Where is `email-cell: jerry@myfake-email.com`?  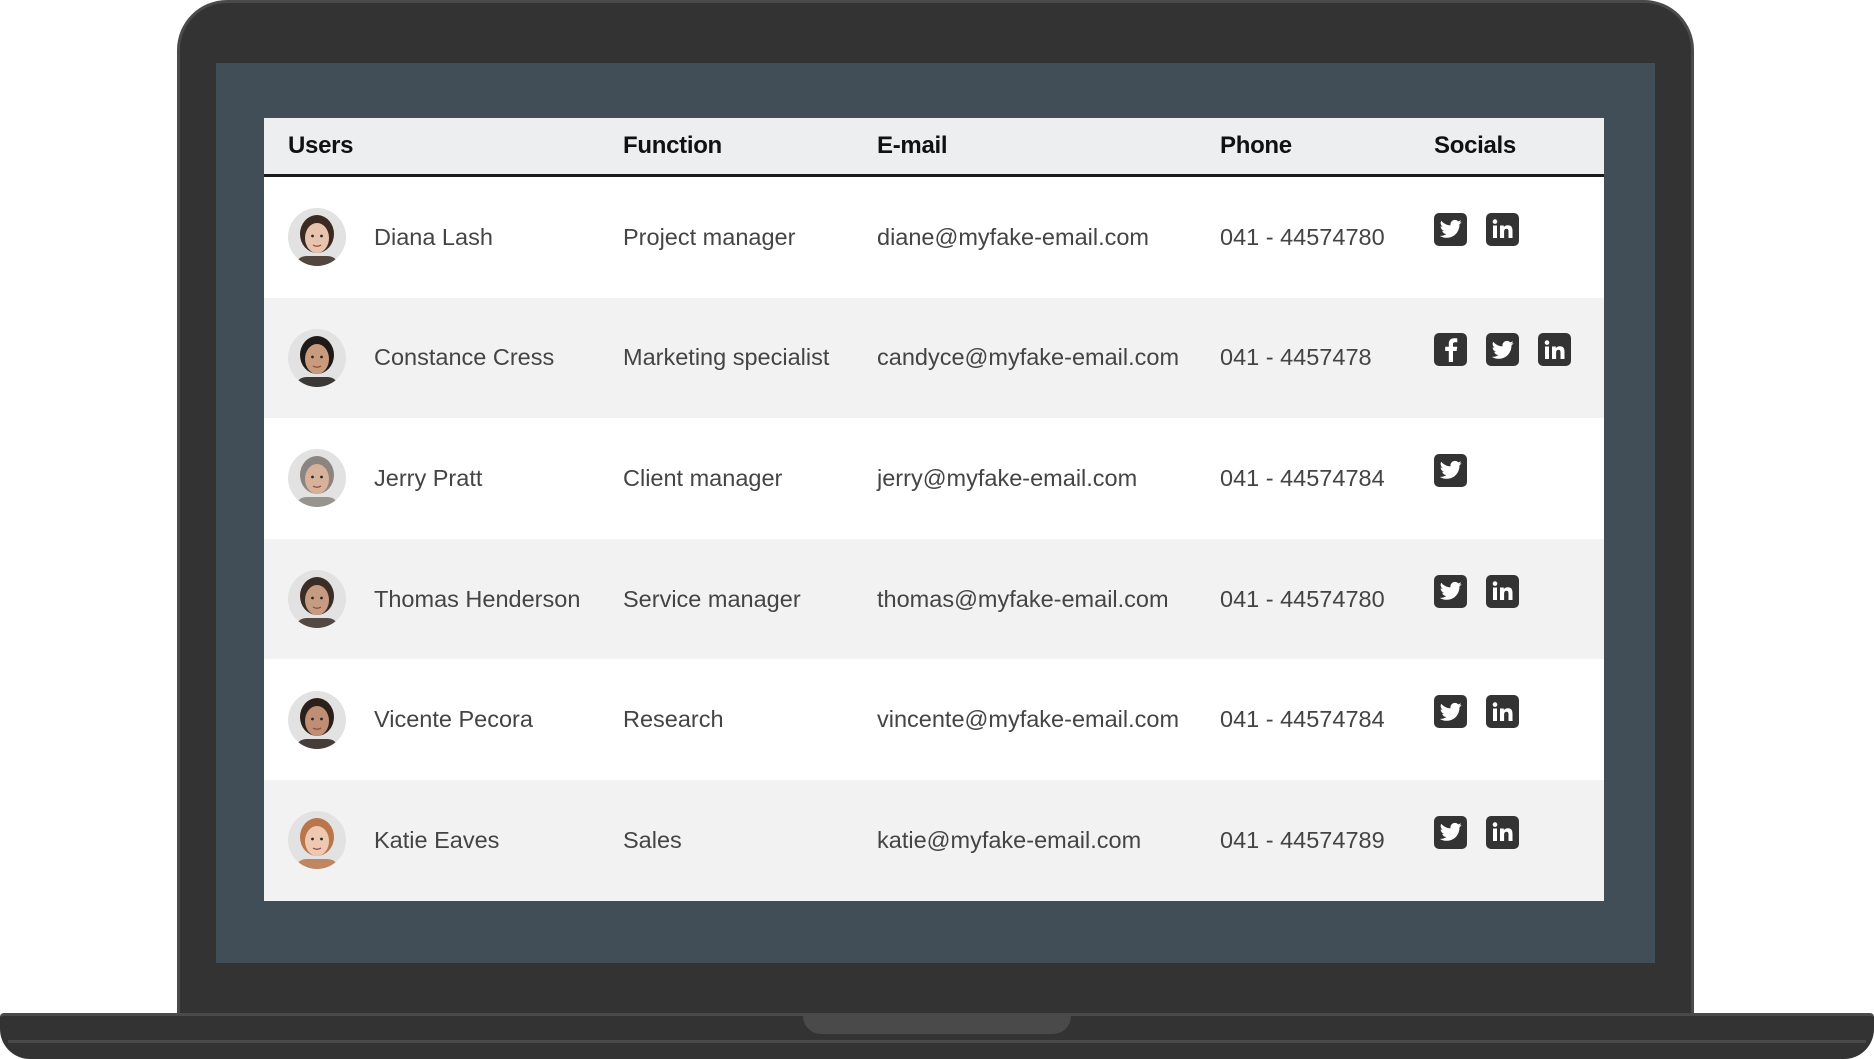
email-cell: jerry@myfake-email.com is located at coordinates (1007, 477).